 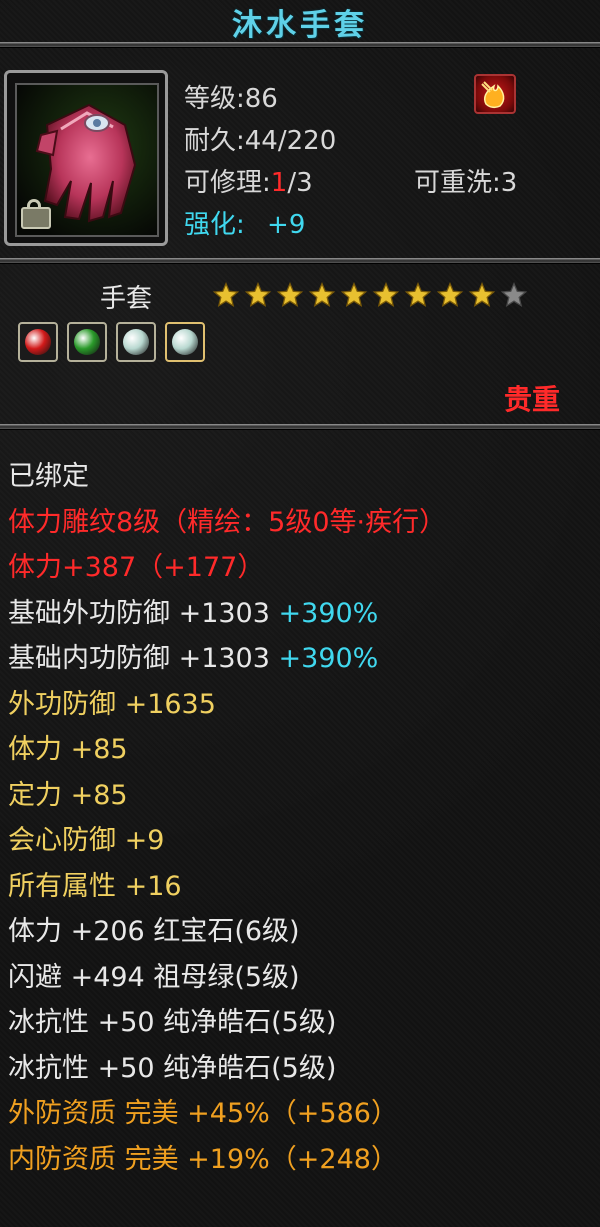 I want to click on attribute-line: 内防资质 完美 +19%（+248）, so click(x=303, y=1160).